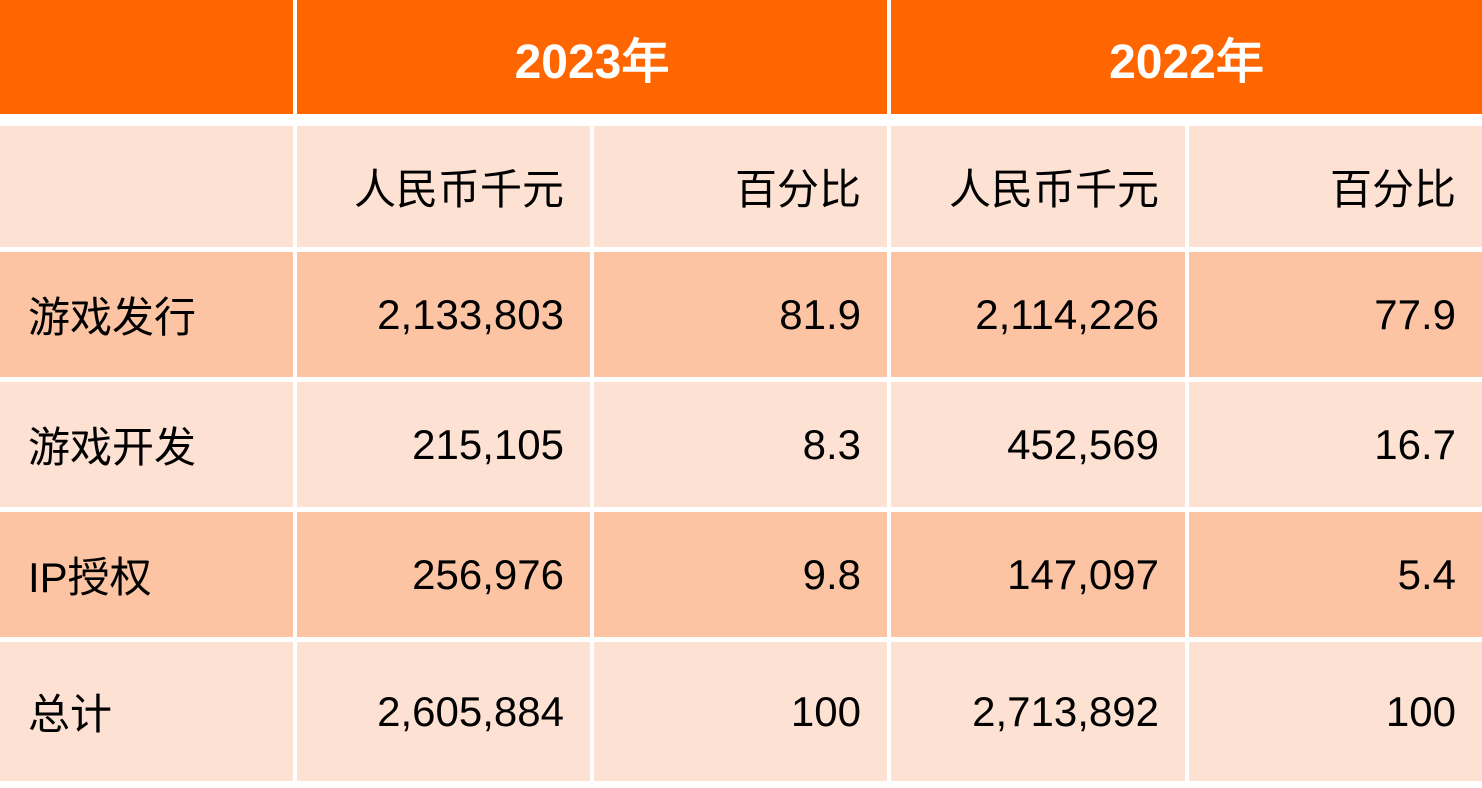  I want to click on table-cell: 2,114,226, so click(1038, 314).